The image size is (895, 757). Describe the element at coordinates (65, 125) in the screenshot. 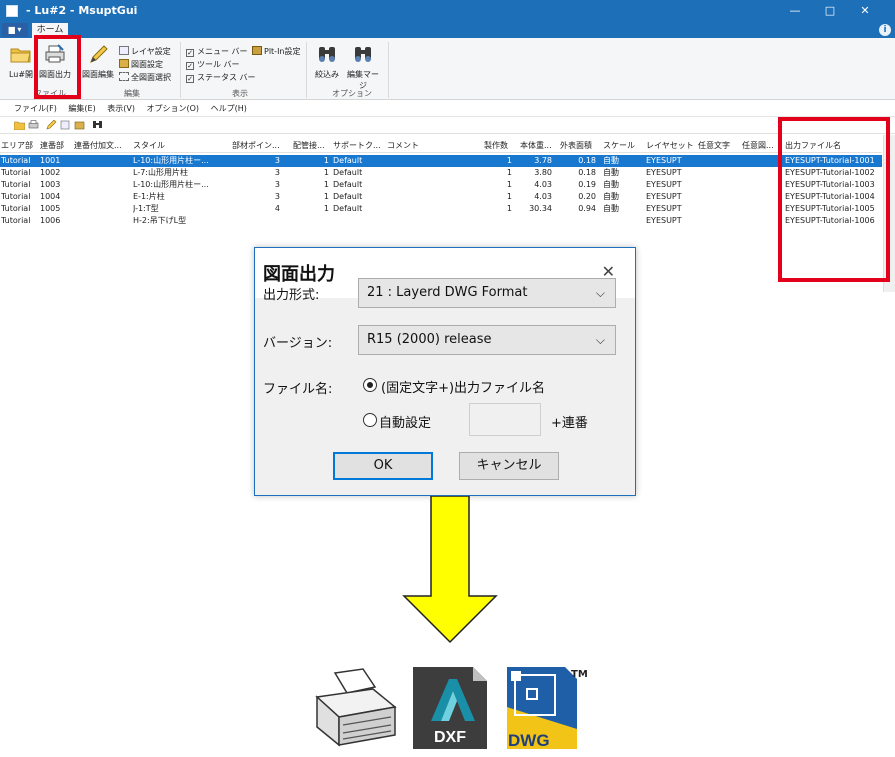

I see `layer-icon` at that location.